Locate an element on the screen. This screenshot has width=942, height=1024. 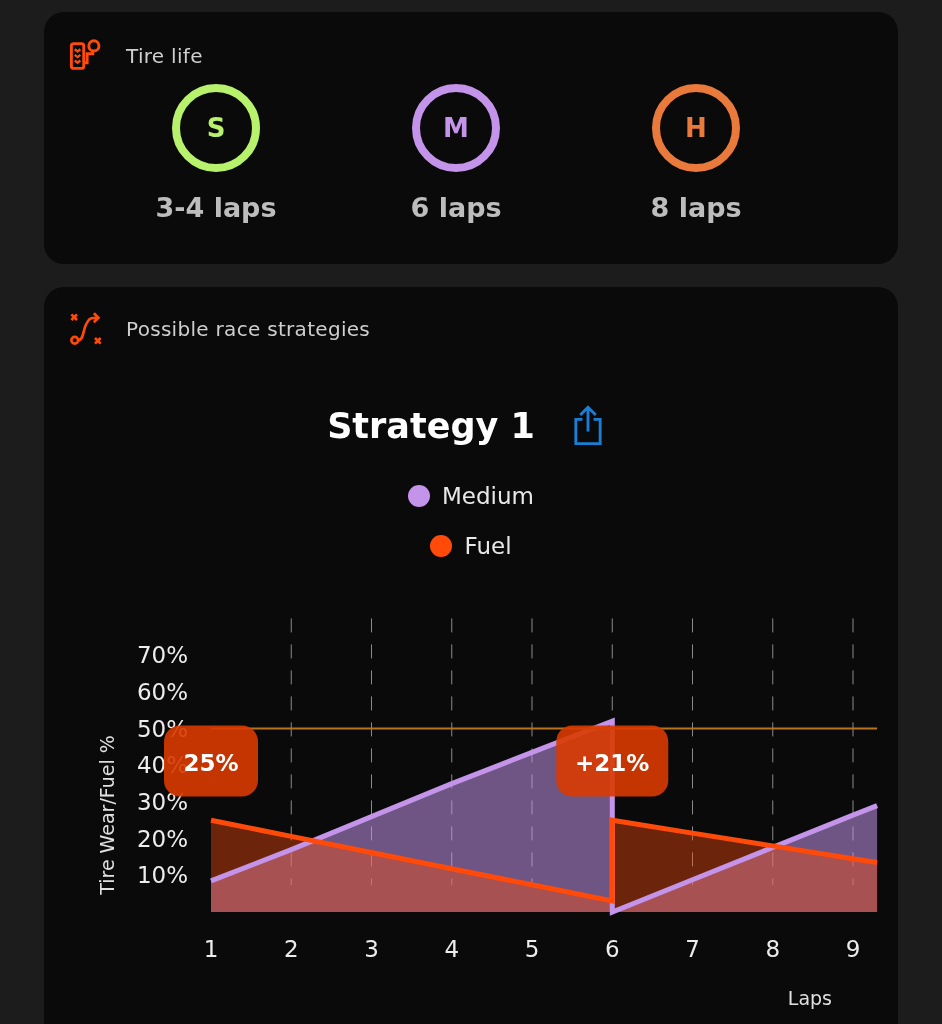
legend-label: Fuel is located at coordinates (488, 546).